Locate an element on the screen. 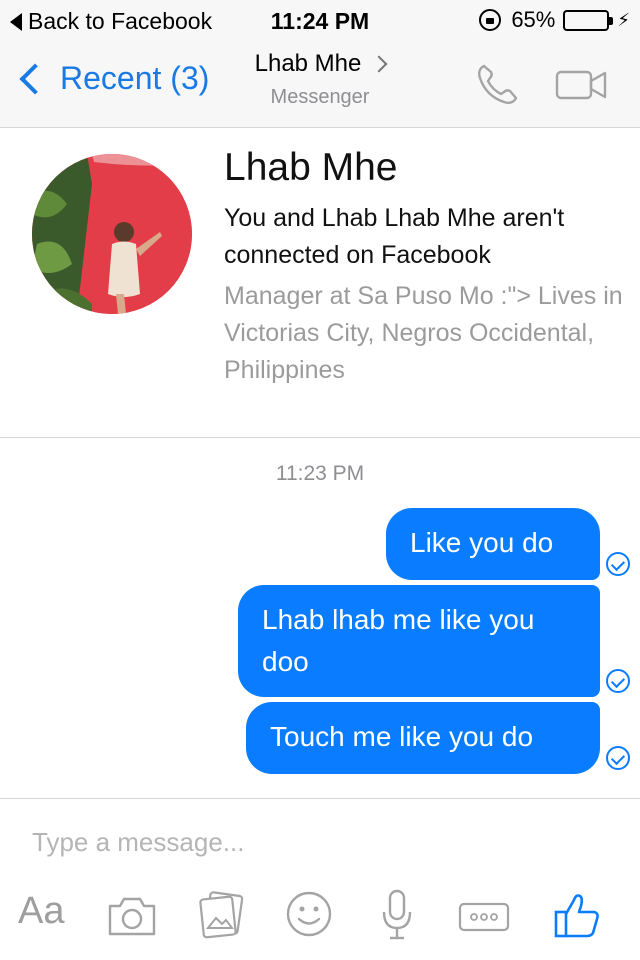 The width and height of the screenshot is (640, 960). nav-bar: Recent (3) Lhab Mhe Messenger is located at coordinates (320, 84).